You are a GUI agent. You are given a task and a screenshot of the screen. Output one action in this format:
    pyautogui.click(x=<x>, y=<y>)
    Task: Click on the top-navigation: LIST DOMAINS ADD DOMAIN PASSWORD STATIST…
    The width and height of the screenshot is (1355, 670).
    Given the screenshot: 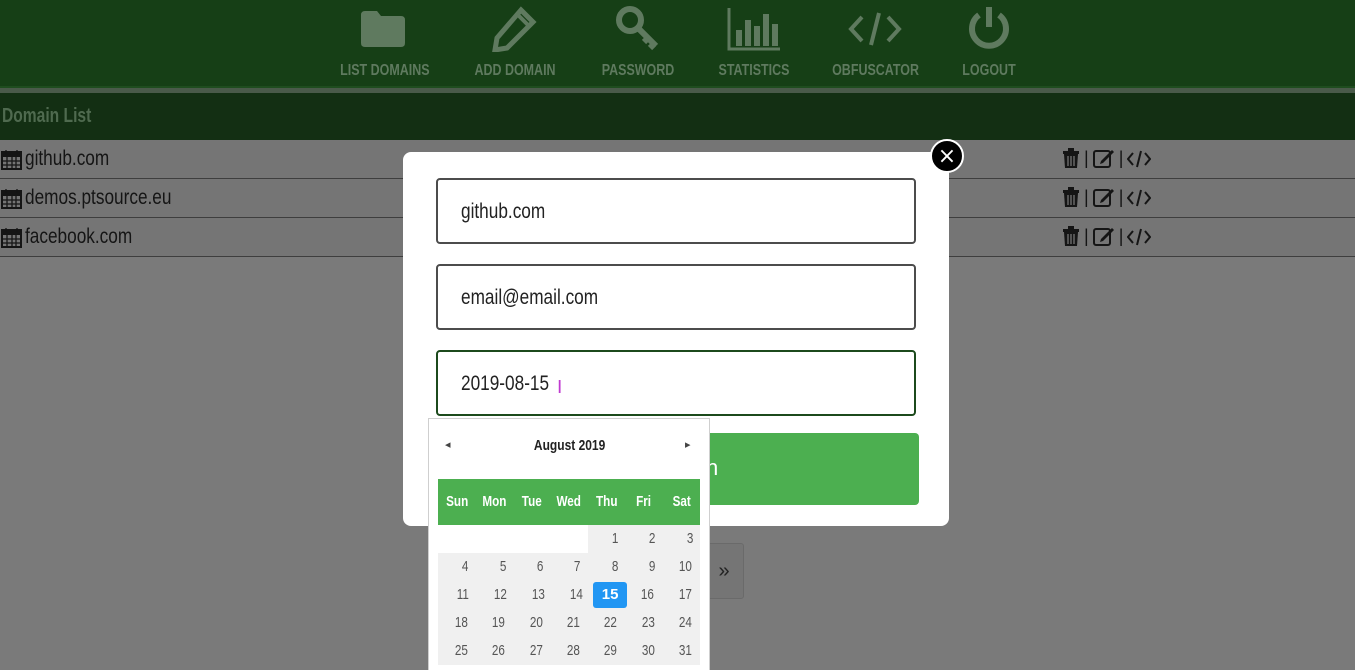 What is the action you would take?
    pyautogui.click(x=677, y=44)
    